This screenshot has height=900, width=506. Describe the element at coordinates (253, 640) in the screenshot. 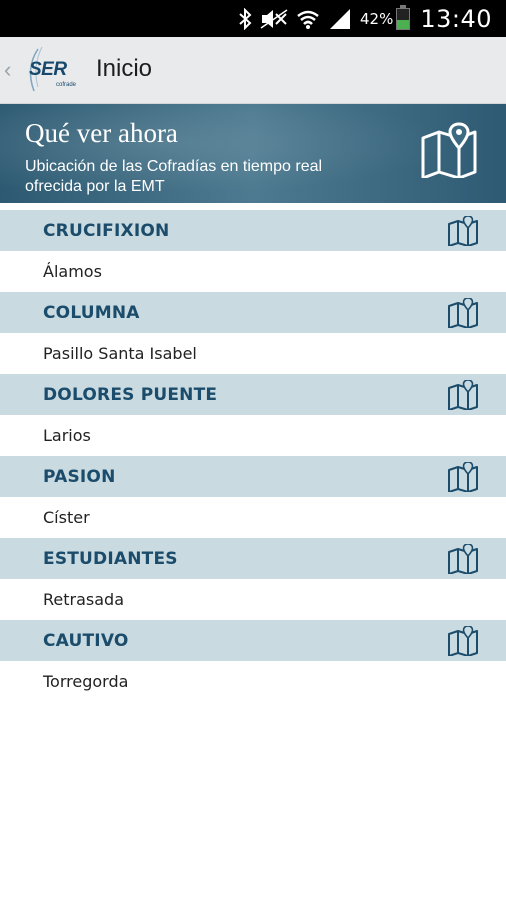

I see `cofradia-header: CAUTIVO` at that location.